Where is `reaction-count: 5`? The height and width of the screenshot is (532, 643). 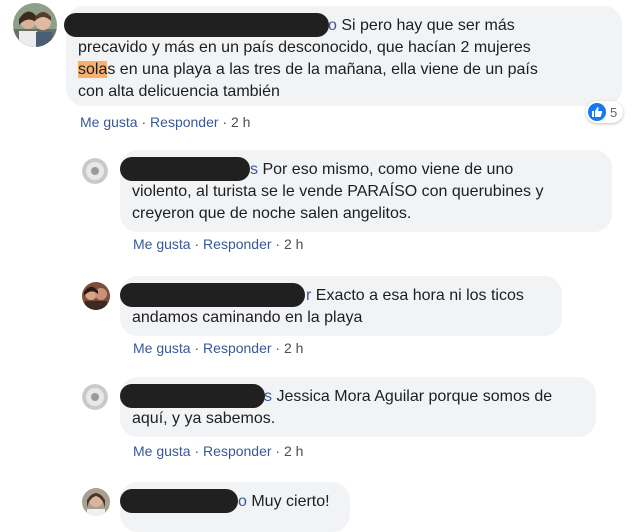
reaction-count: 5 is located at coordinates (605, 112).